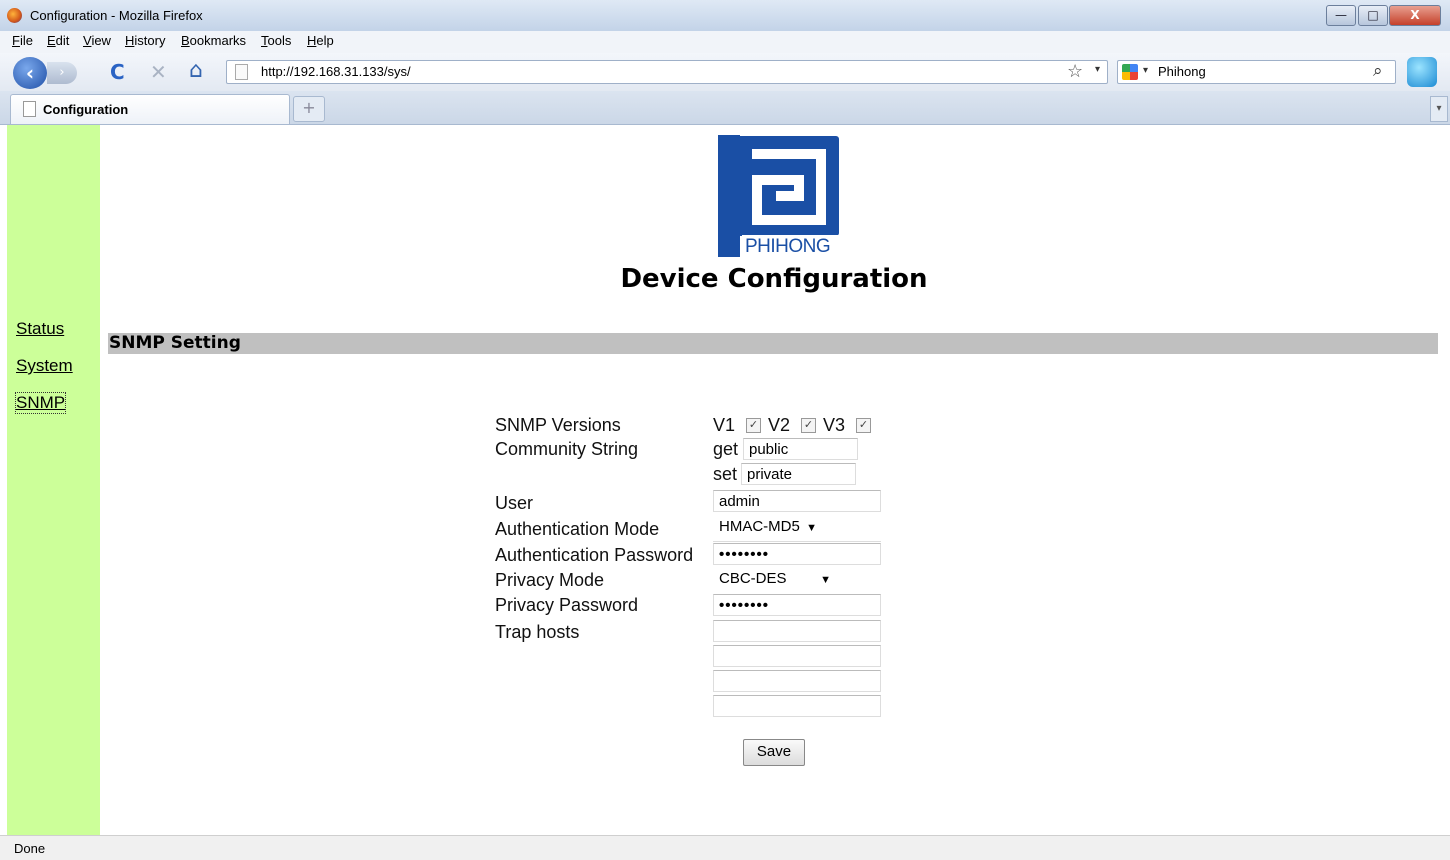  What do you see at coordinates (320, 40) in the screenshot?
I see `menu-help: Help` at bounding box center [320, 40].